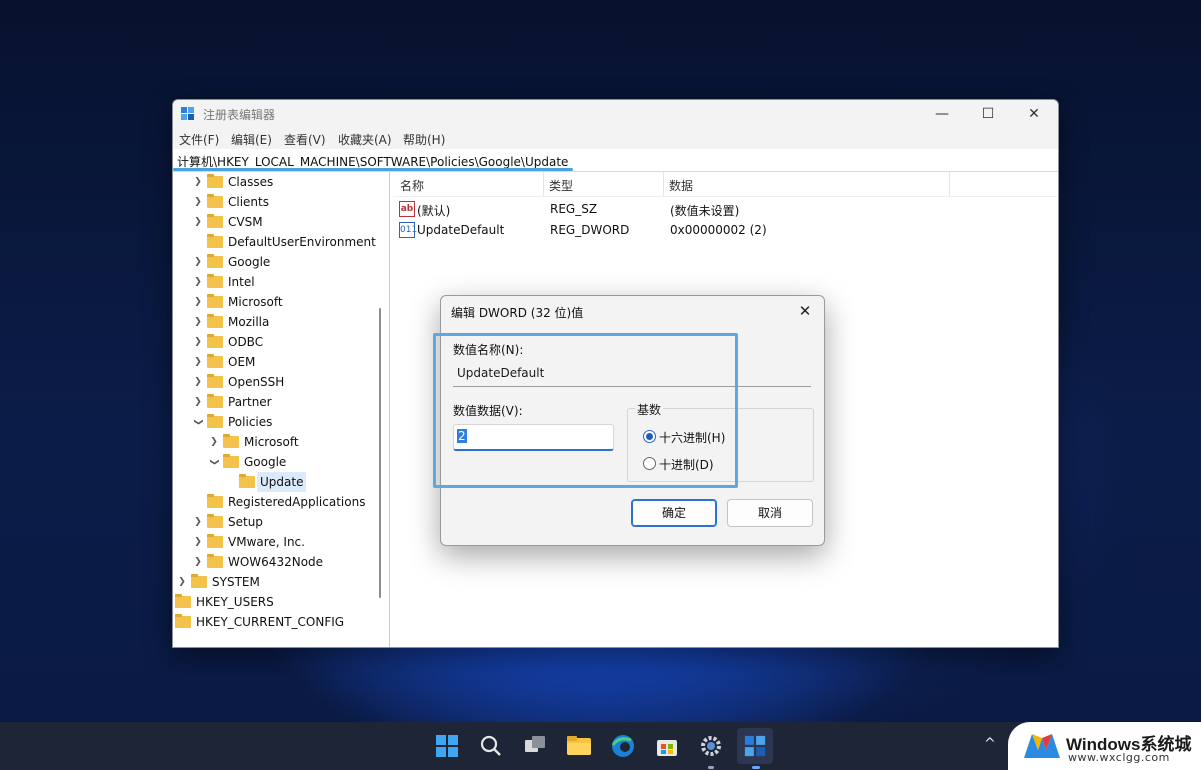 The width and height of the screenshot is (1201, 770). What do you see at coordinates (288, 362) in the screenshot?
I see `tree-item: ❯ OEM` at bounding box center [288, 362].